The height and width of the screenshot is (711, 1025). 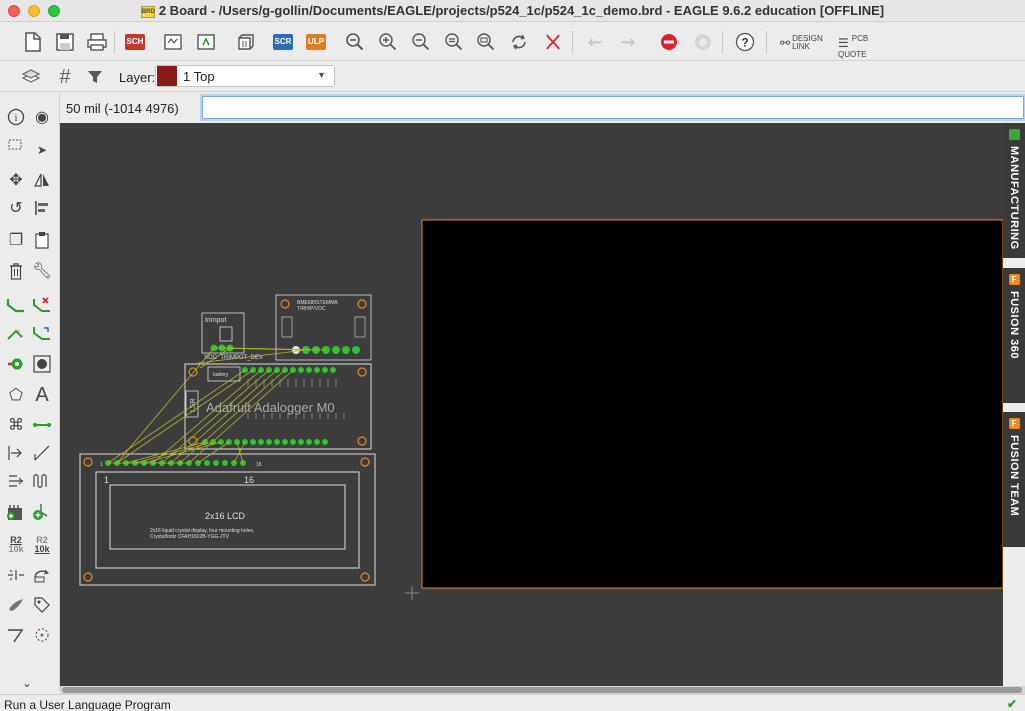 What do you see at coordinates (853, 47) in the screenshot?
I see `pcb-quote-button: ☰ PCB QUOTE` at bounding box center [853, 47].